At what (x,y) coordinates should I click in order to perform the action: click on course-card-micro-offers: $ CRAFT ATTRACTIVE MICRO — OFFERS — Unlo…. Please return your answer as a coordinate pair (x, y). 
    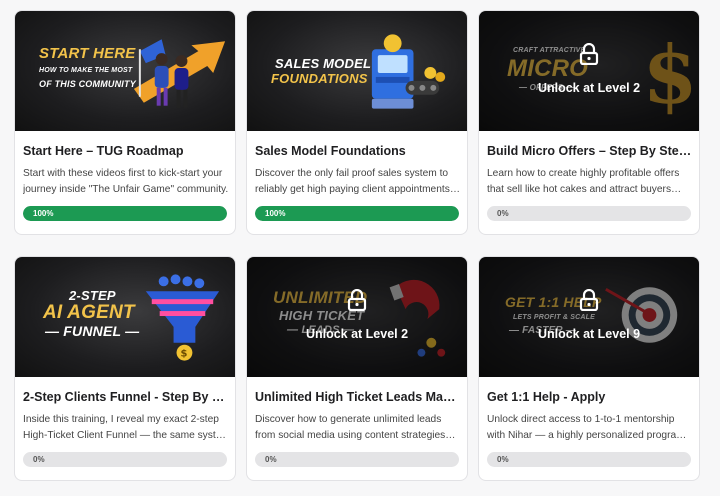
    Looking at the image, I should click on (589, 122).